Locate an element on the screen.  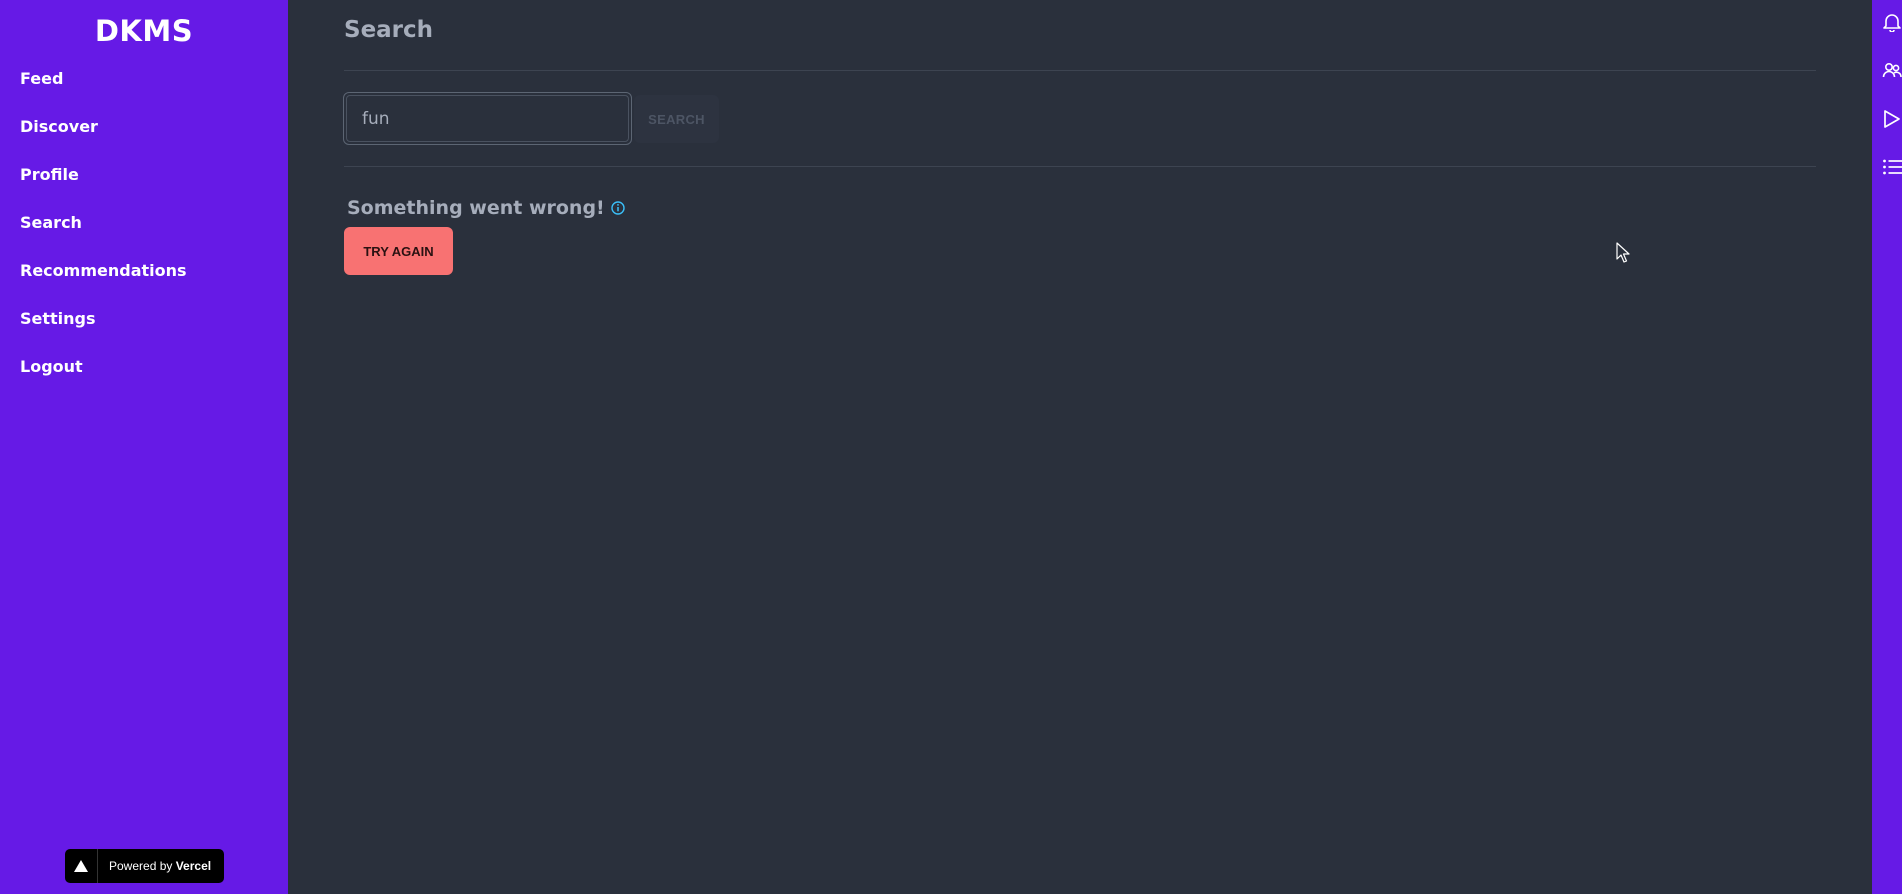
vercel-triangle-icon is located at coordinates (81, 866).